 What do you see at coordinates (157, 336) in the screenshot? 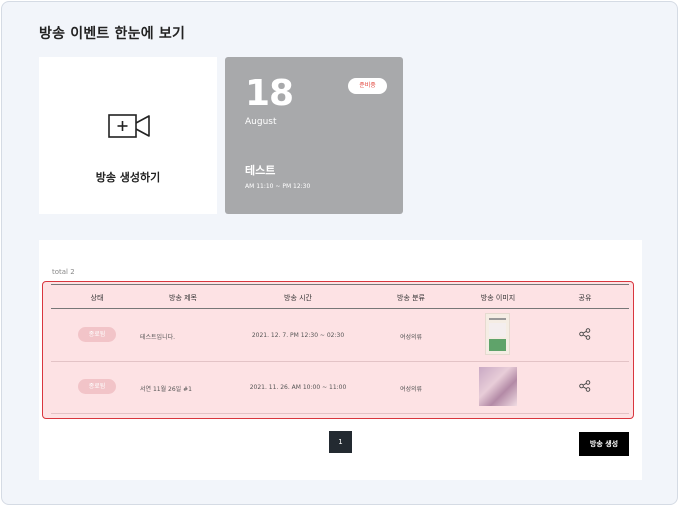
I see `row-title: 테스트입니다.` at bounding box center [157, 336].